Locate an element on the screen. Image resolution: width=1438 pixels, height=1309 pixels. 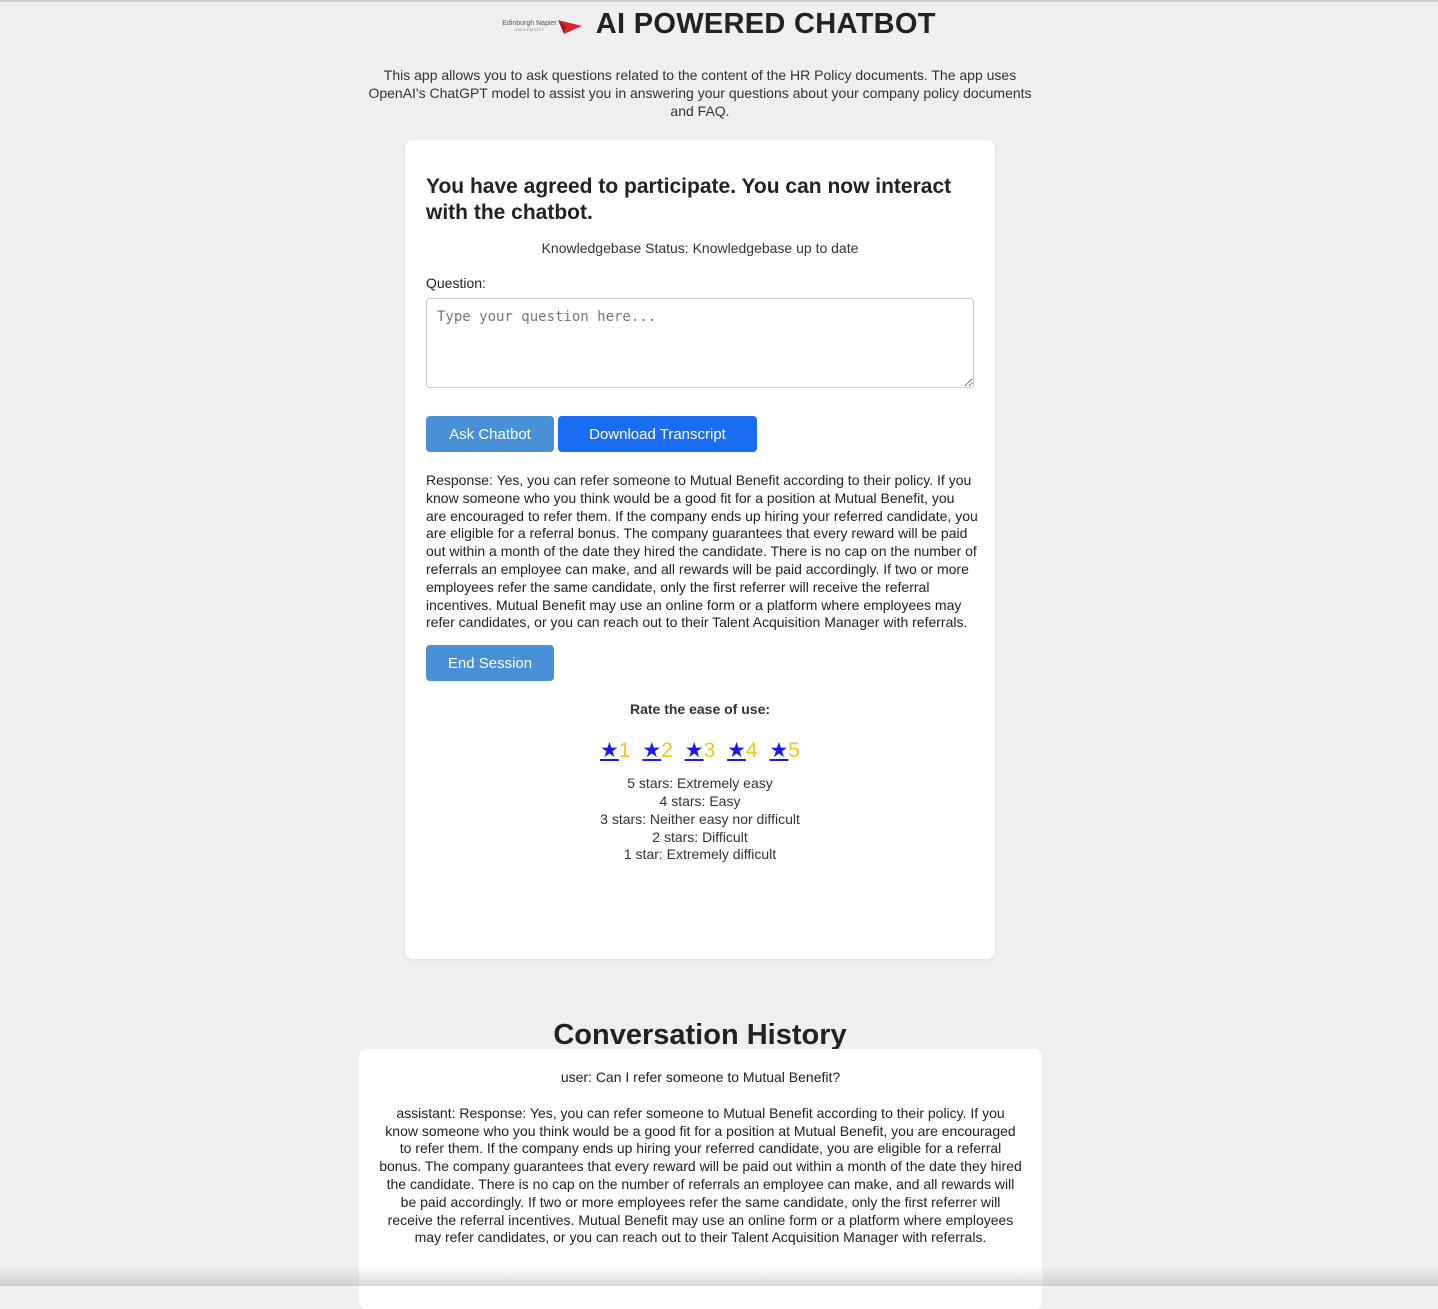
legend-line: 2 stars: Difficult is located at coordinates (700, 836).